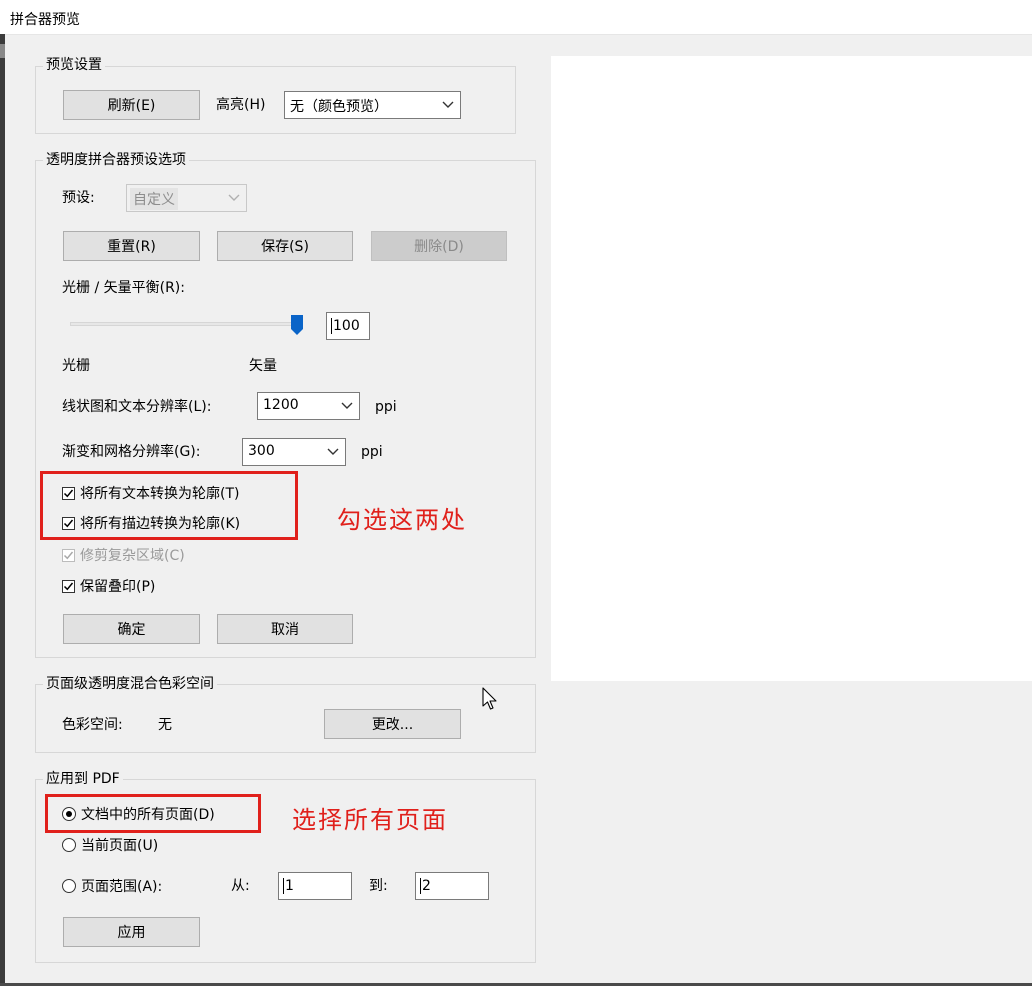 The width and height of the screenshot is (1032, 986). Describe the element at coordinates (118, 587) in the screenshot. I see `checkbox-label: 保留叠印(P)` at that location.